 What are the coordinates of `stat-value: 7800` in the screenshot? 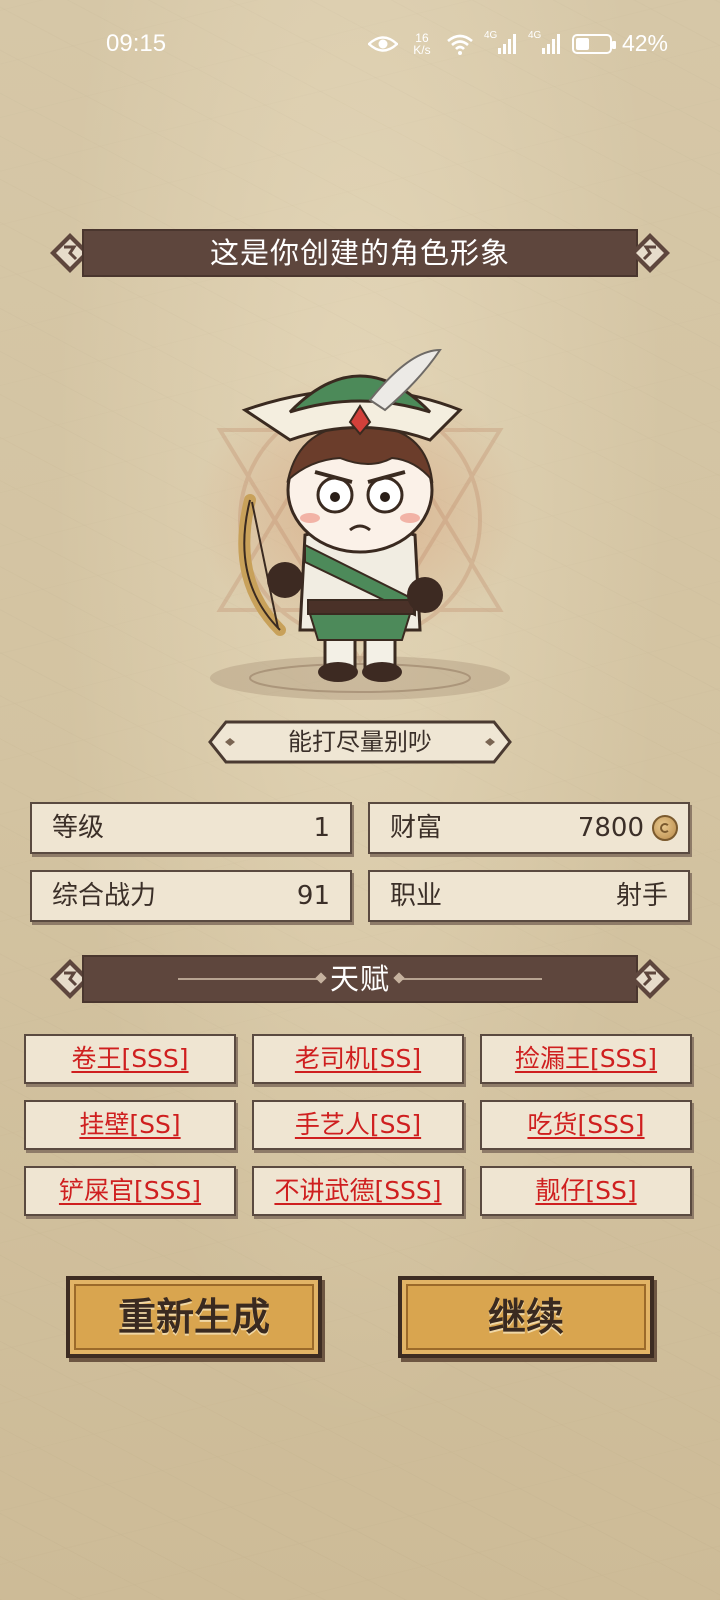 It's located at (610, 828).